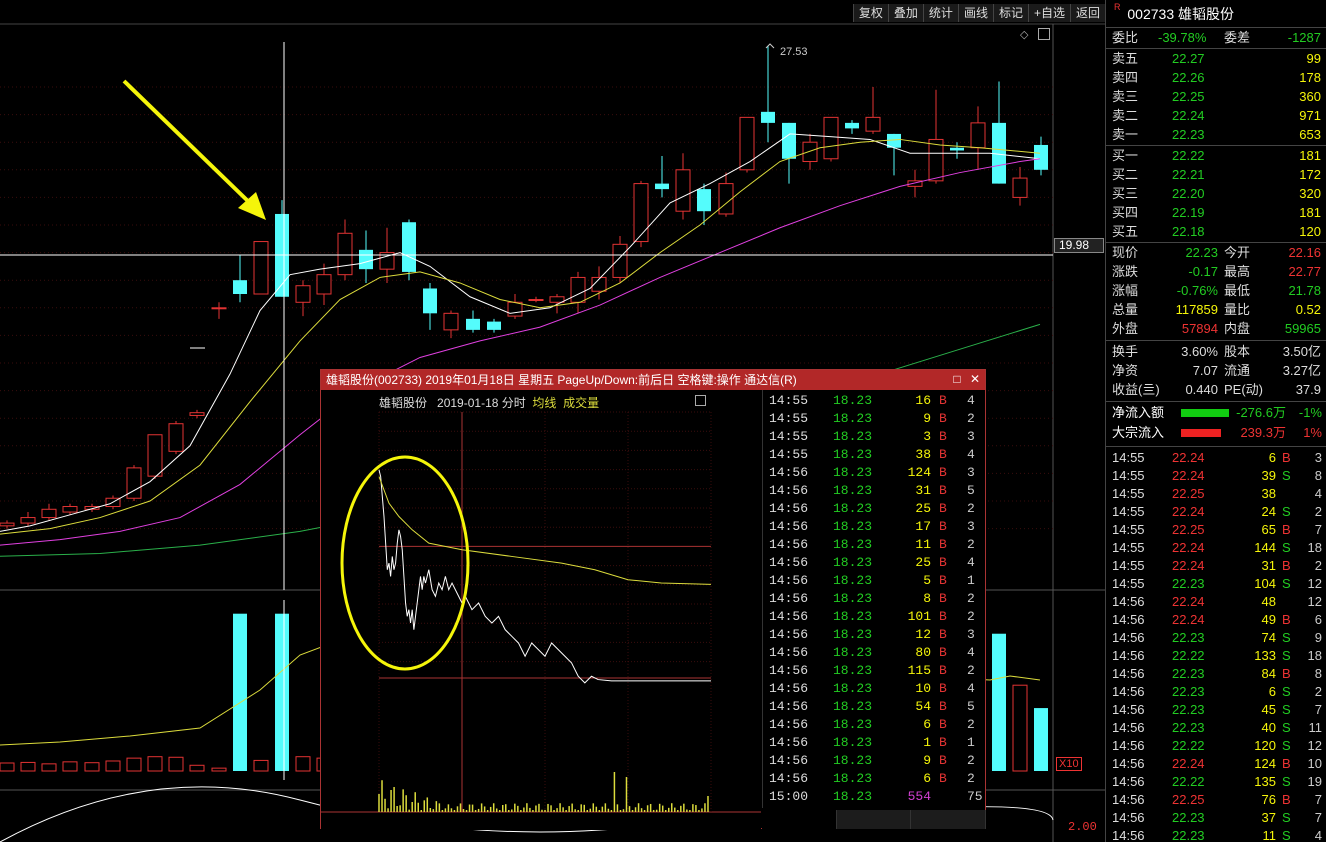 The image size is (1326, 842). What do you see at coordinates (870, 13) in the screenshot?
I see `toolbar-button-0: 复权` at bounding box center [870, 13].